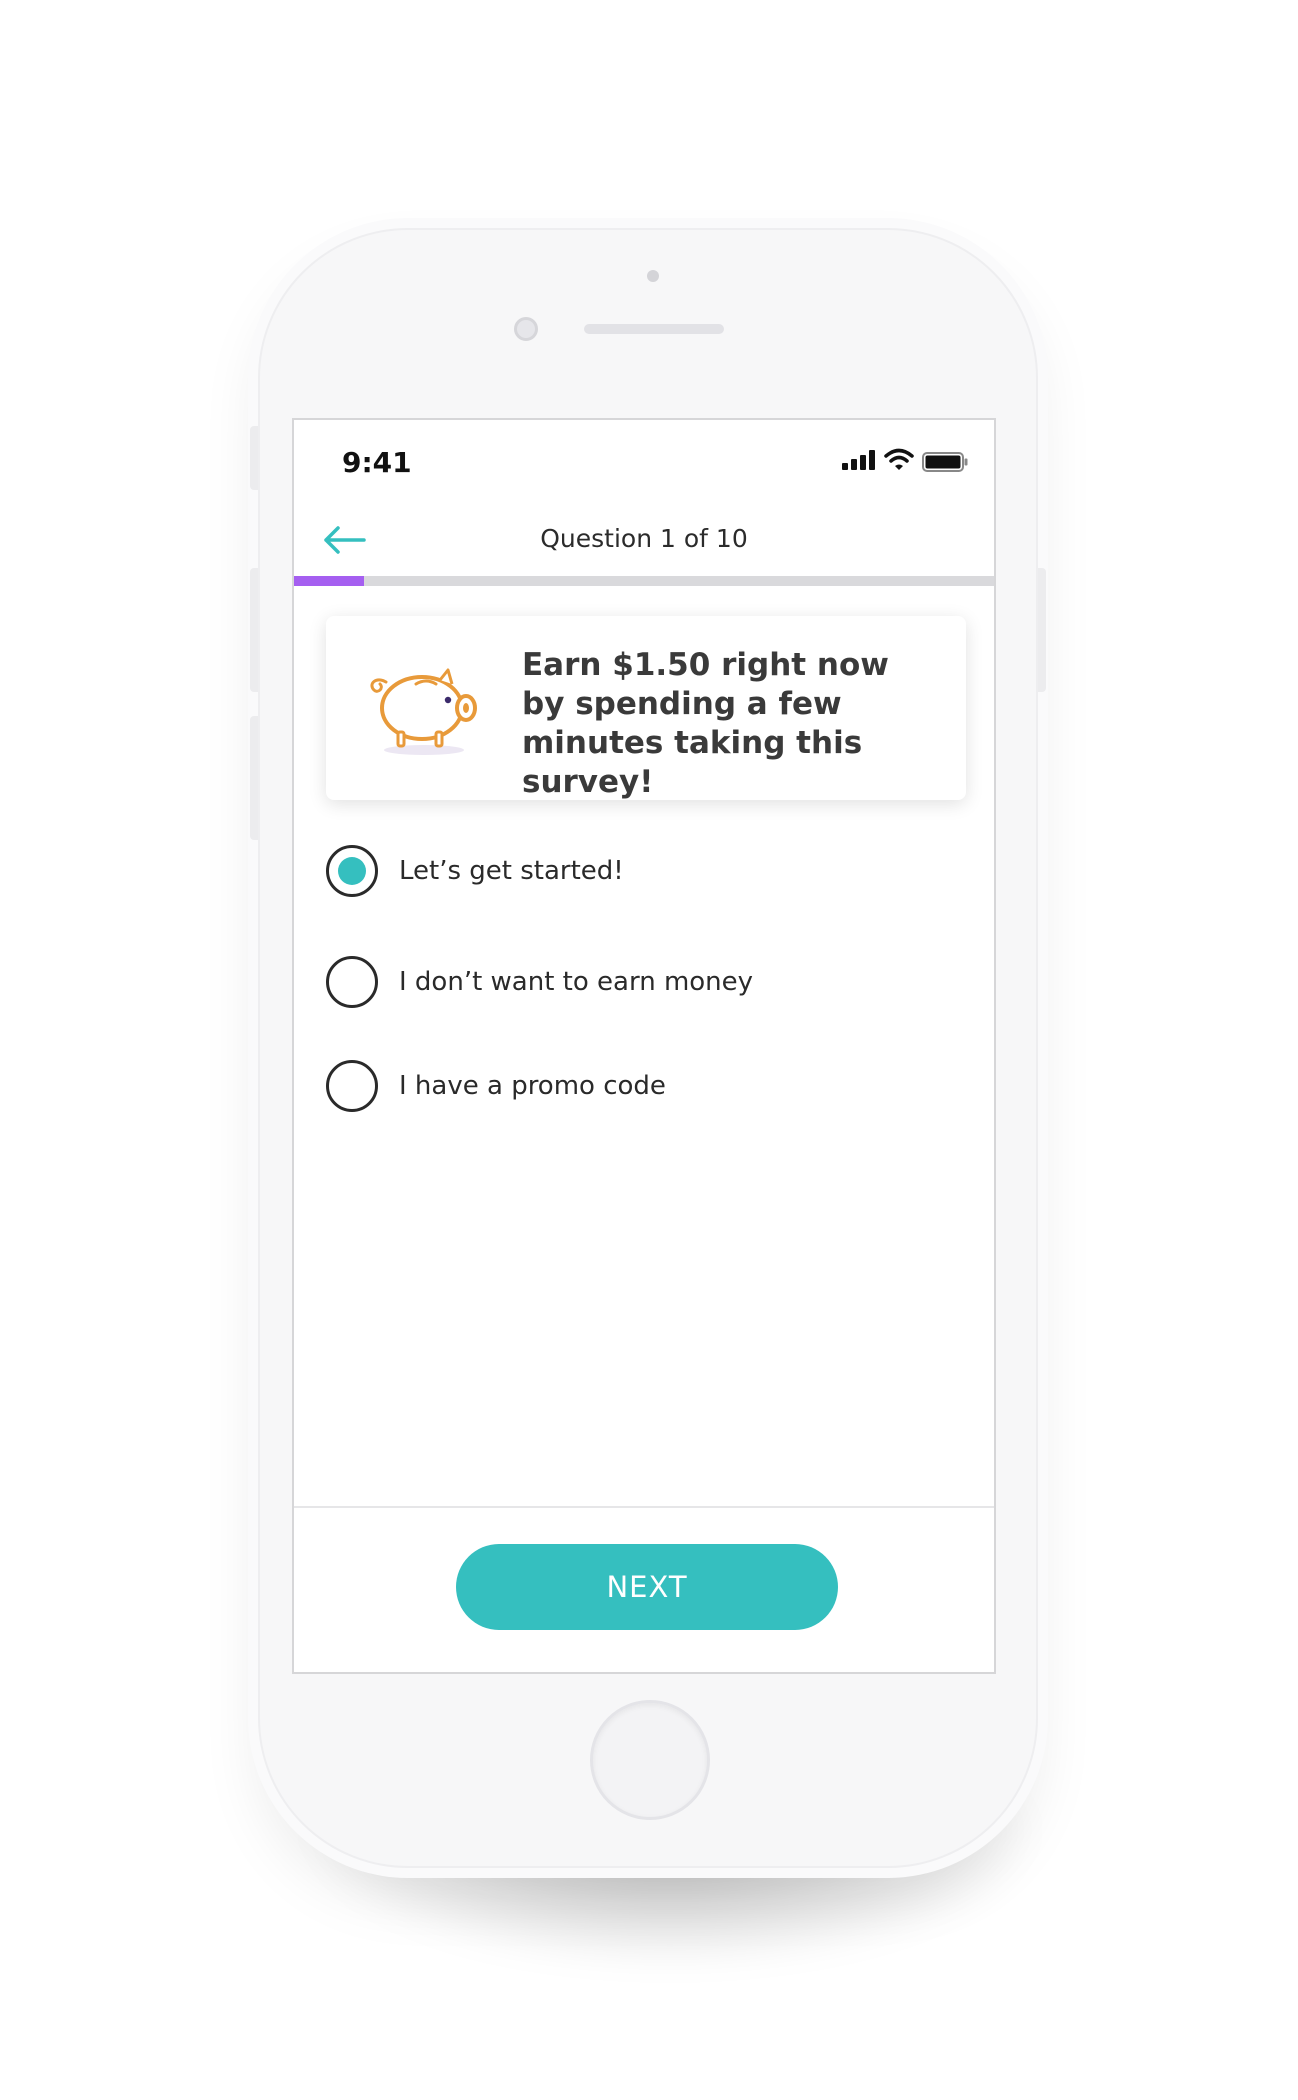 Image resolution: width=1298 pixels, height=2100 pixels. I want to click on option-label: I don’t want to earn money, so click(576, 982).